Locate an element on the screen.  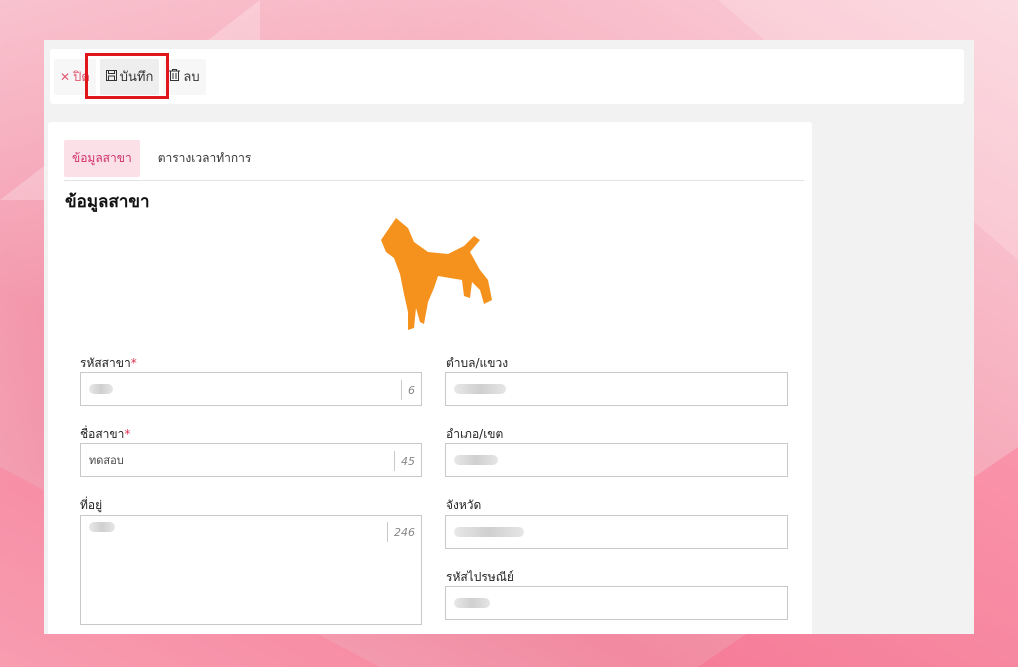
dog-logo-icon is located at coordinates (436, 274).